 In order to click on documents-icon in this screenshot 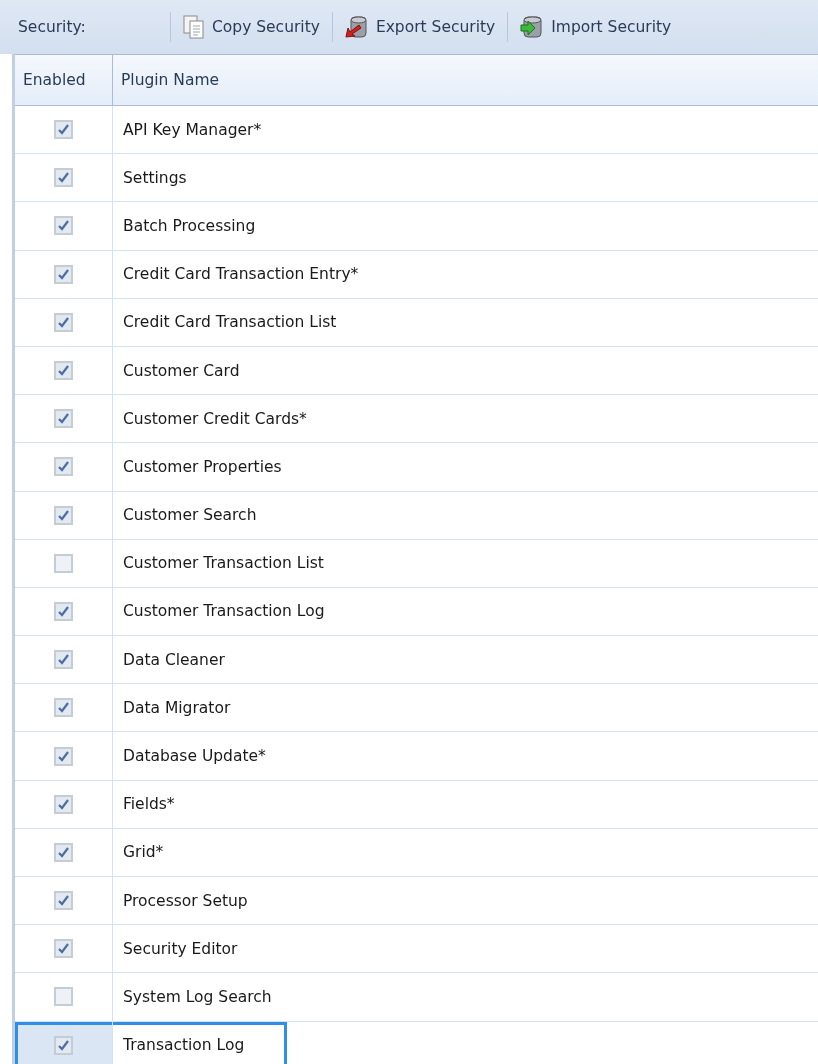, I will do `click(194, 27)`.